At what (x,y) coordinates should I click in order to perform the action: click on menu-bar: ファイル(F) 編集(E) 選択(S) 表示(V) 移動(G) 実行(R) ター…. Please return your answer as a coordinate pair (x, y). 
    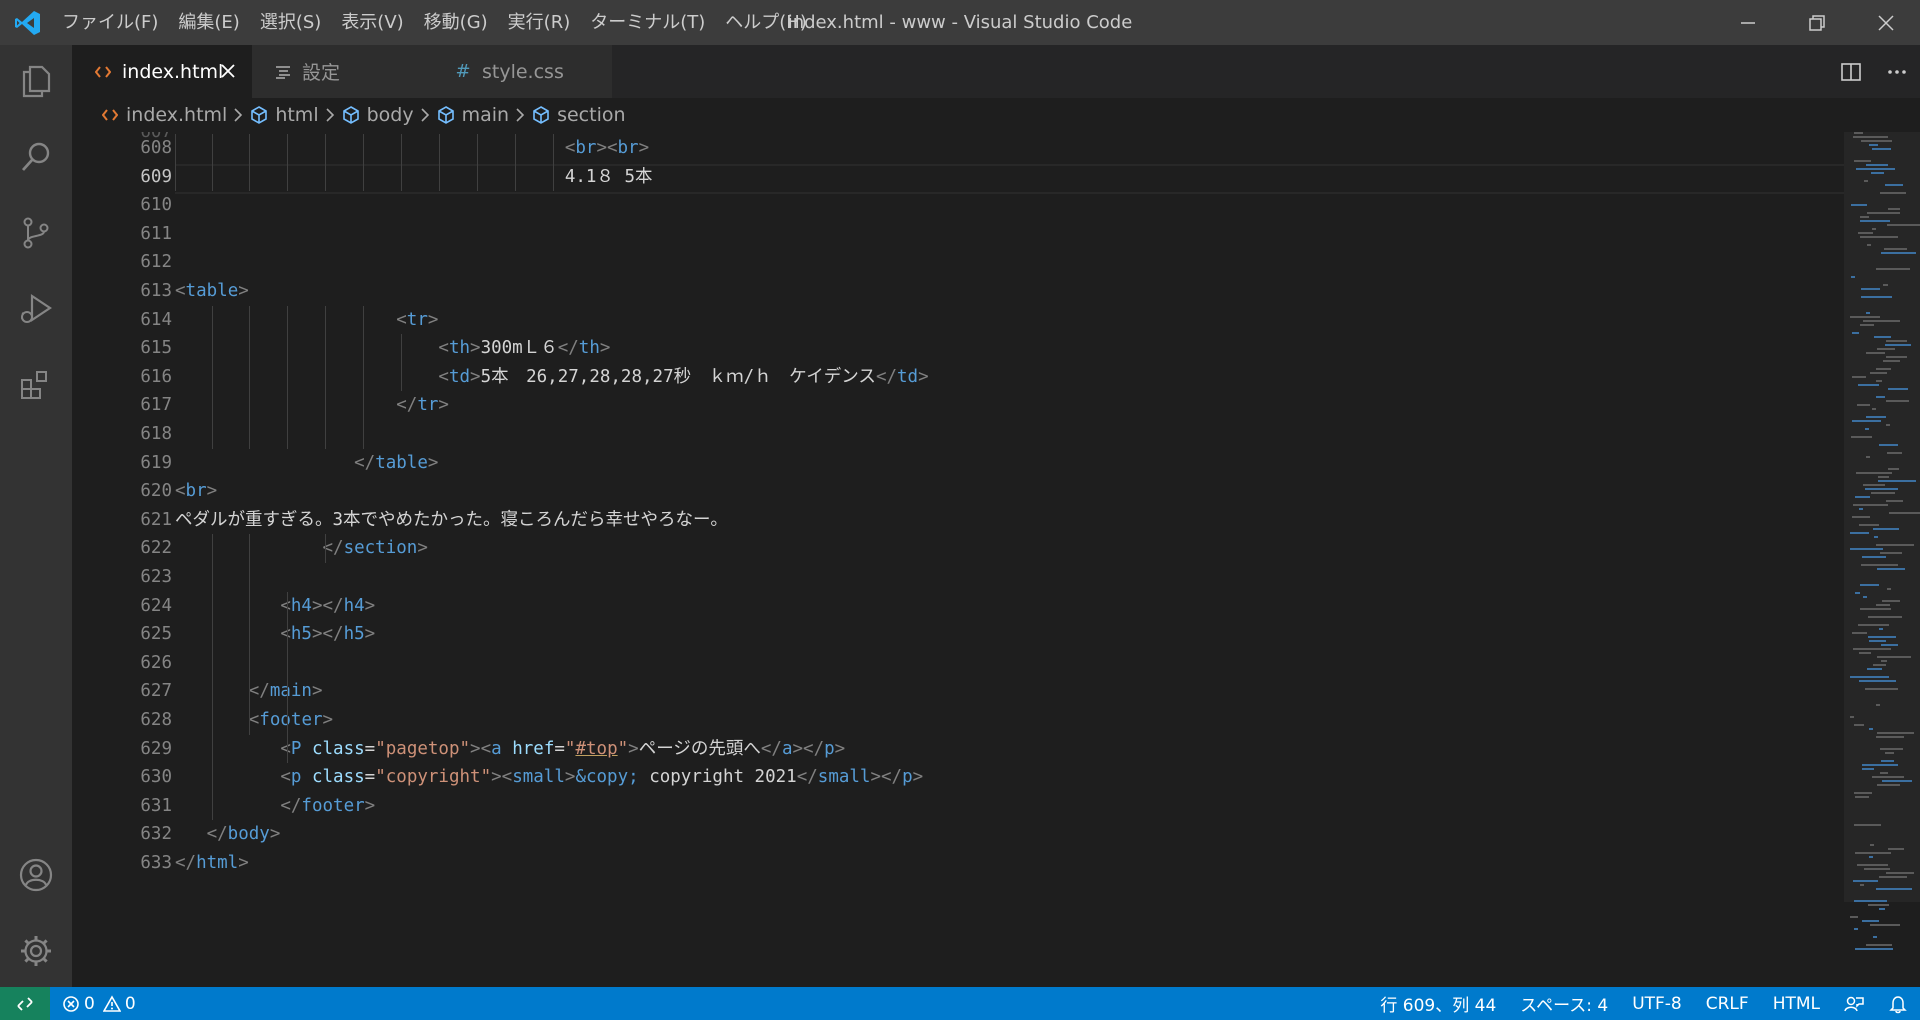
    Looking at the image, I should click on (434, 22).